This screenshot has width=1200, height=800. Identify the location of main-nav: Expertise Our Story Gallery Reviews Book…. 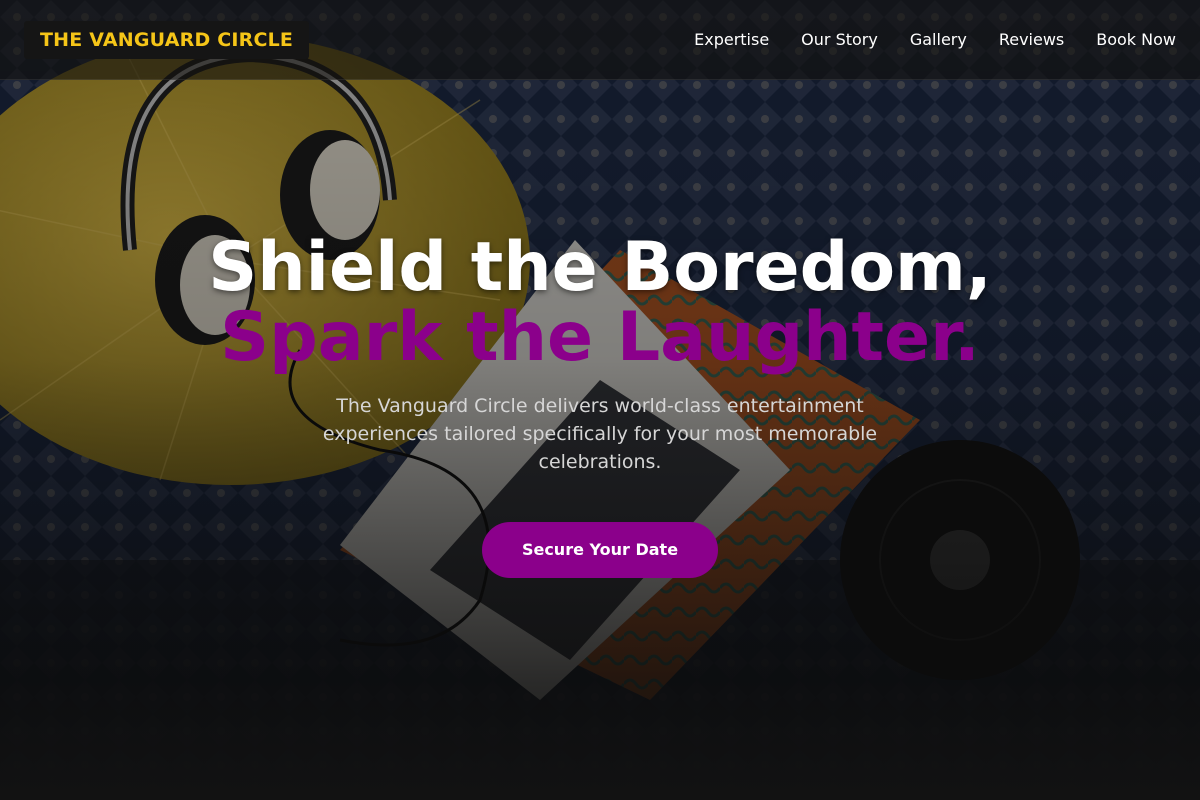
(919, 39).